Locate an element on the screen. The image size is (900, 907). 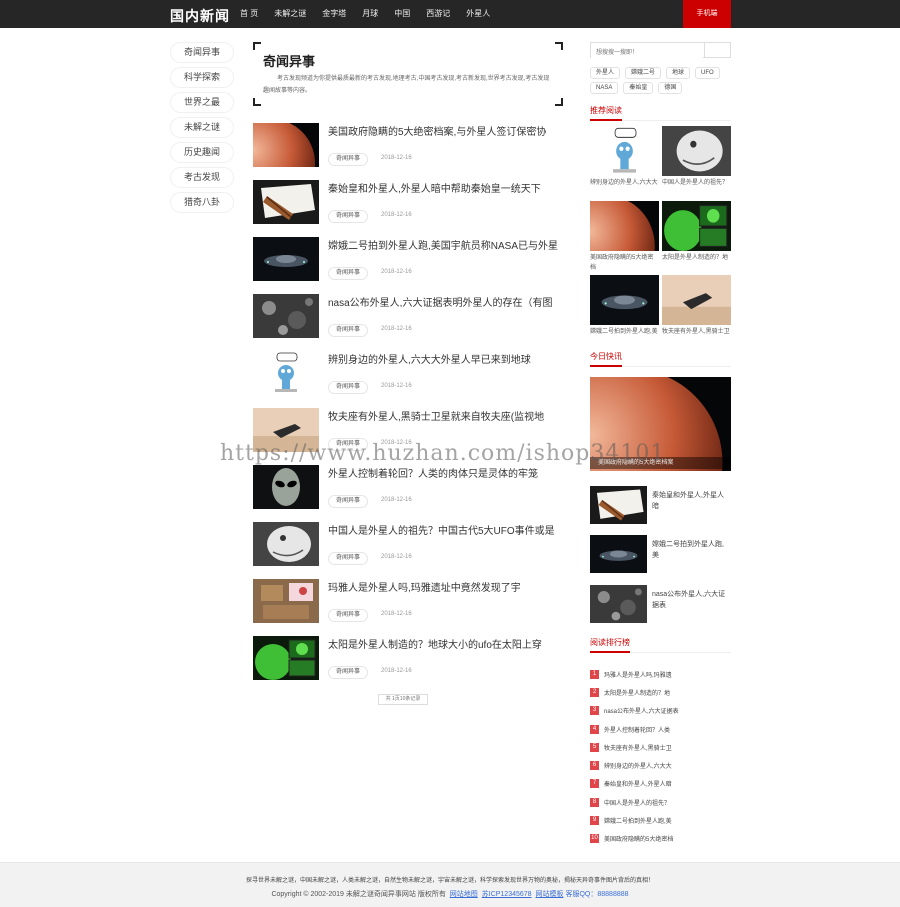
sitemap-link: 网站地图 is located at coordinates (464, 894).